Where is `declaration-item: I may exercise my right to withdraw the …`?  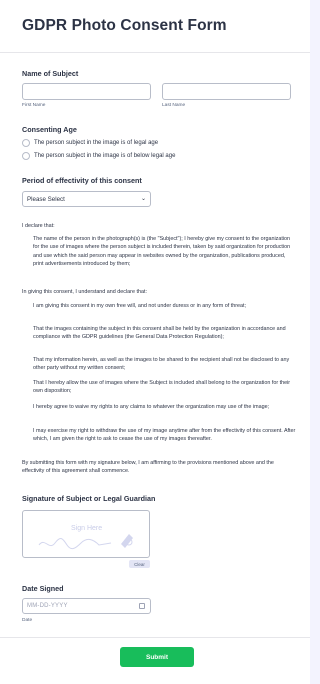
declaration-item: I may exercise my right to withdraw the … is located at coordinates (164, 435).